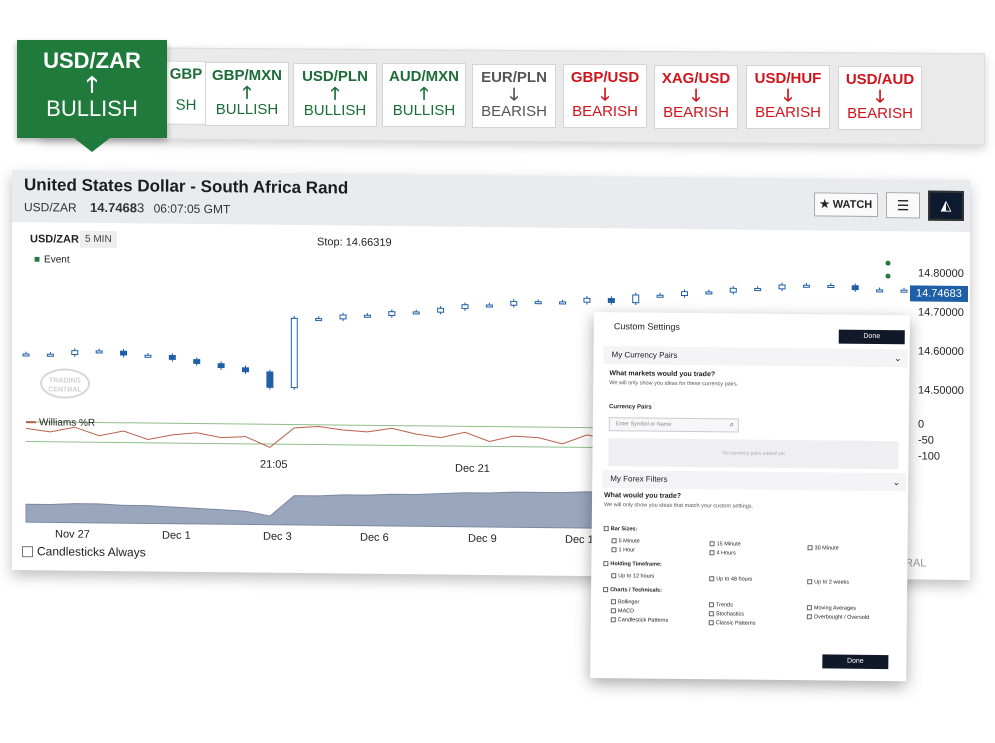 Image resolution: width=995 pixels, height=743 pixels. Describe the element at coordinates (941, 312) in the screenshot. I see `price-tick-label: 14.70000` at that location.